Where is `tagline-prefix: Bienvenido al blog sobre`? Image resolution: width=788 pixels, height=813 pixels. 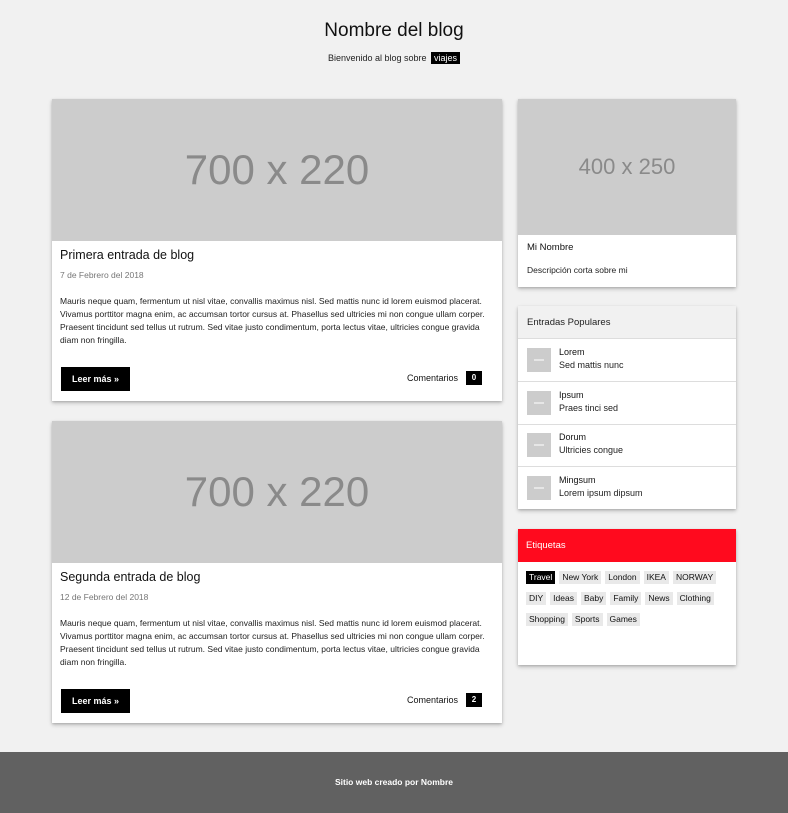
tagline-prefix: Bienvenido al blog sobre is located at coordinates (377, 58).